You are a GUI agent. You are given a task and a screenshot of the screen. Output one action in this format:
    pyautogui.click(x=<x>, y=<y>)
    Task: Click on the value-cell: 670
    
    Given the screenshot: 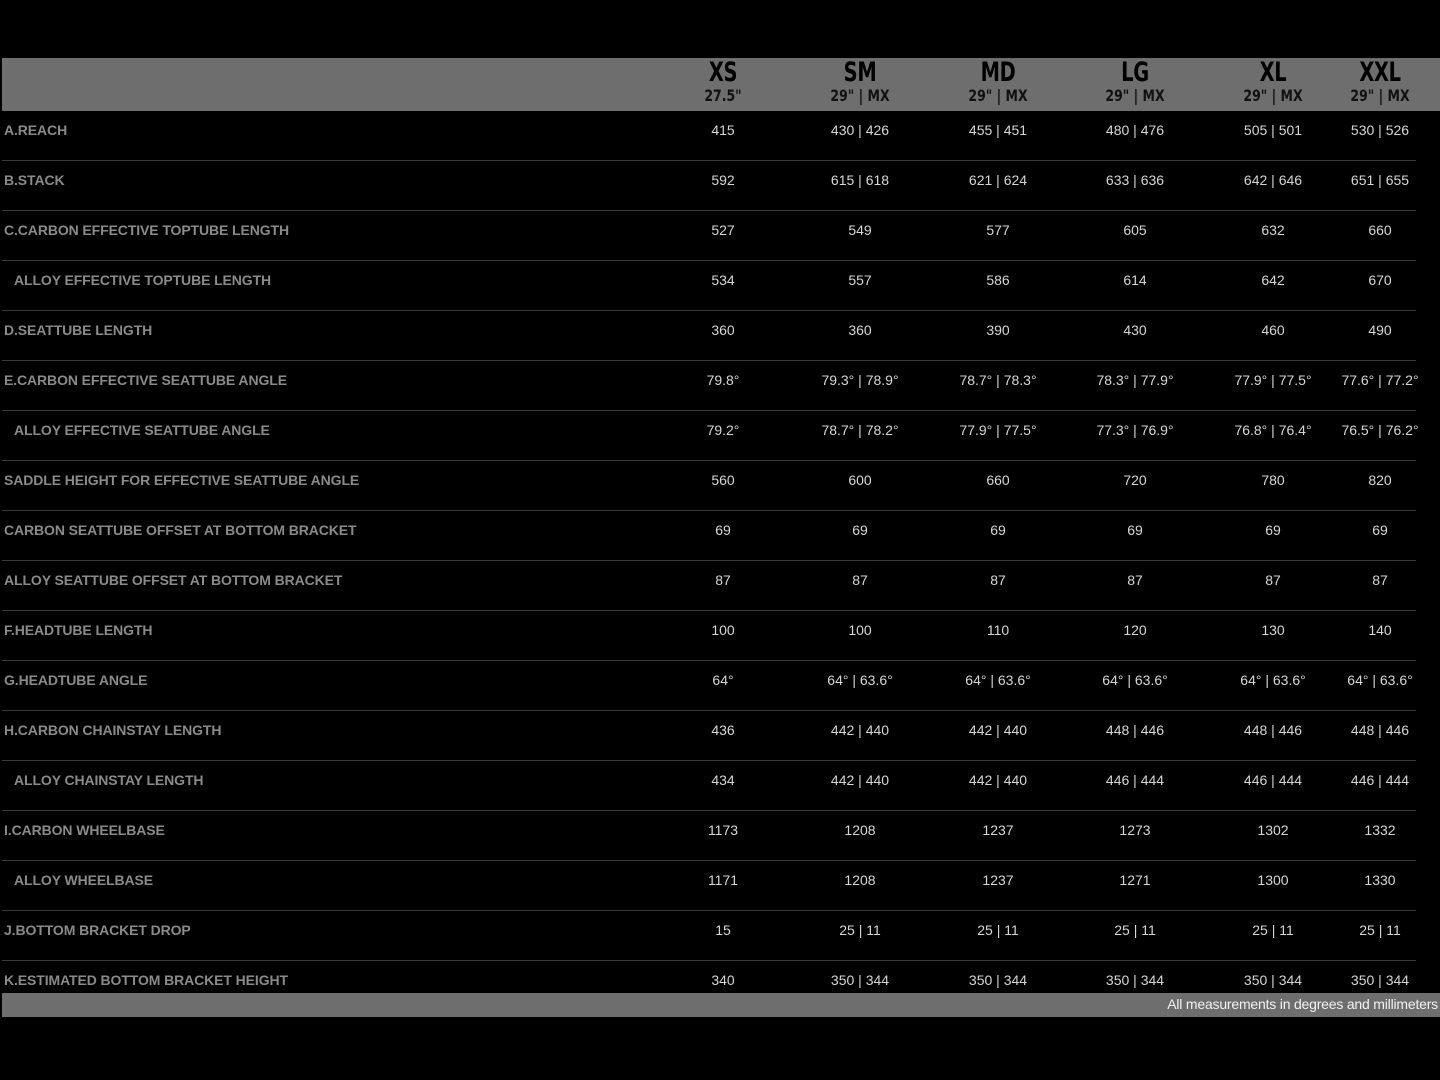 What is the action you would take?
    pyautogui.click(x=1380, y=280)
    